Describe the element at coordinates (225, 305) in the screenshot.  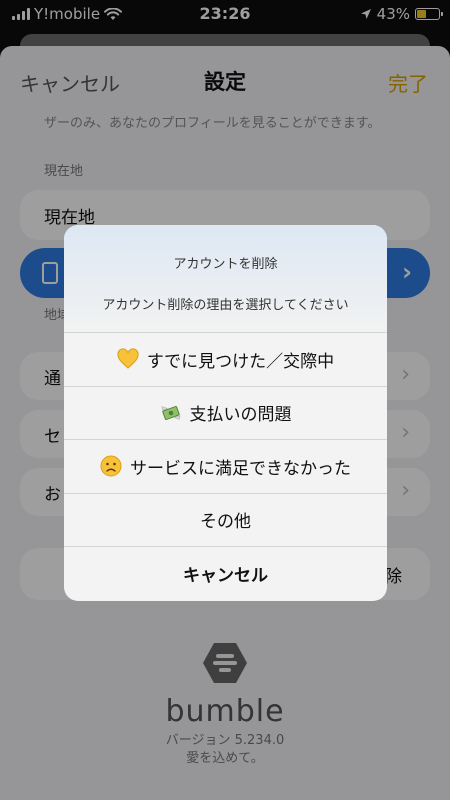
I see `action-sheet-message: アカウント削除の理由を選択してください` at that location.